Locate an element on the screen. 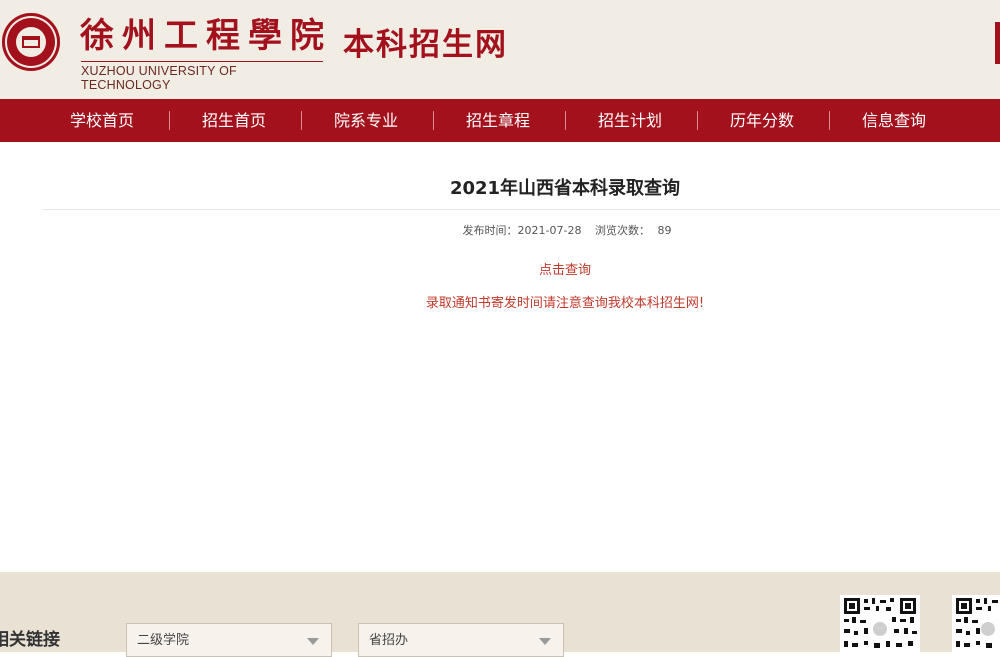 This screenshot has width=1000, height=657. nav-item-admission-home: 招生首页 is located at coordinates (234, 120).